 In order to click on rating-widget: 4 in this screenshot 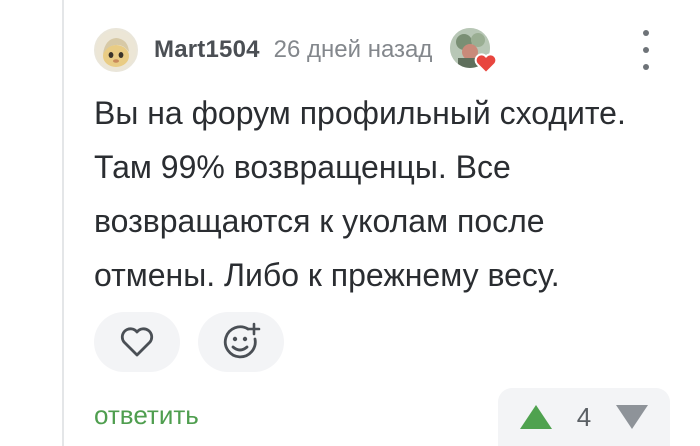, I will do `click(584, 417)`.